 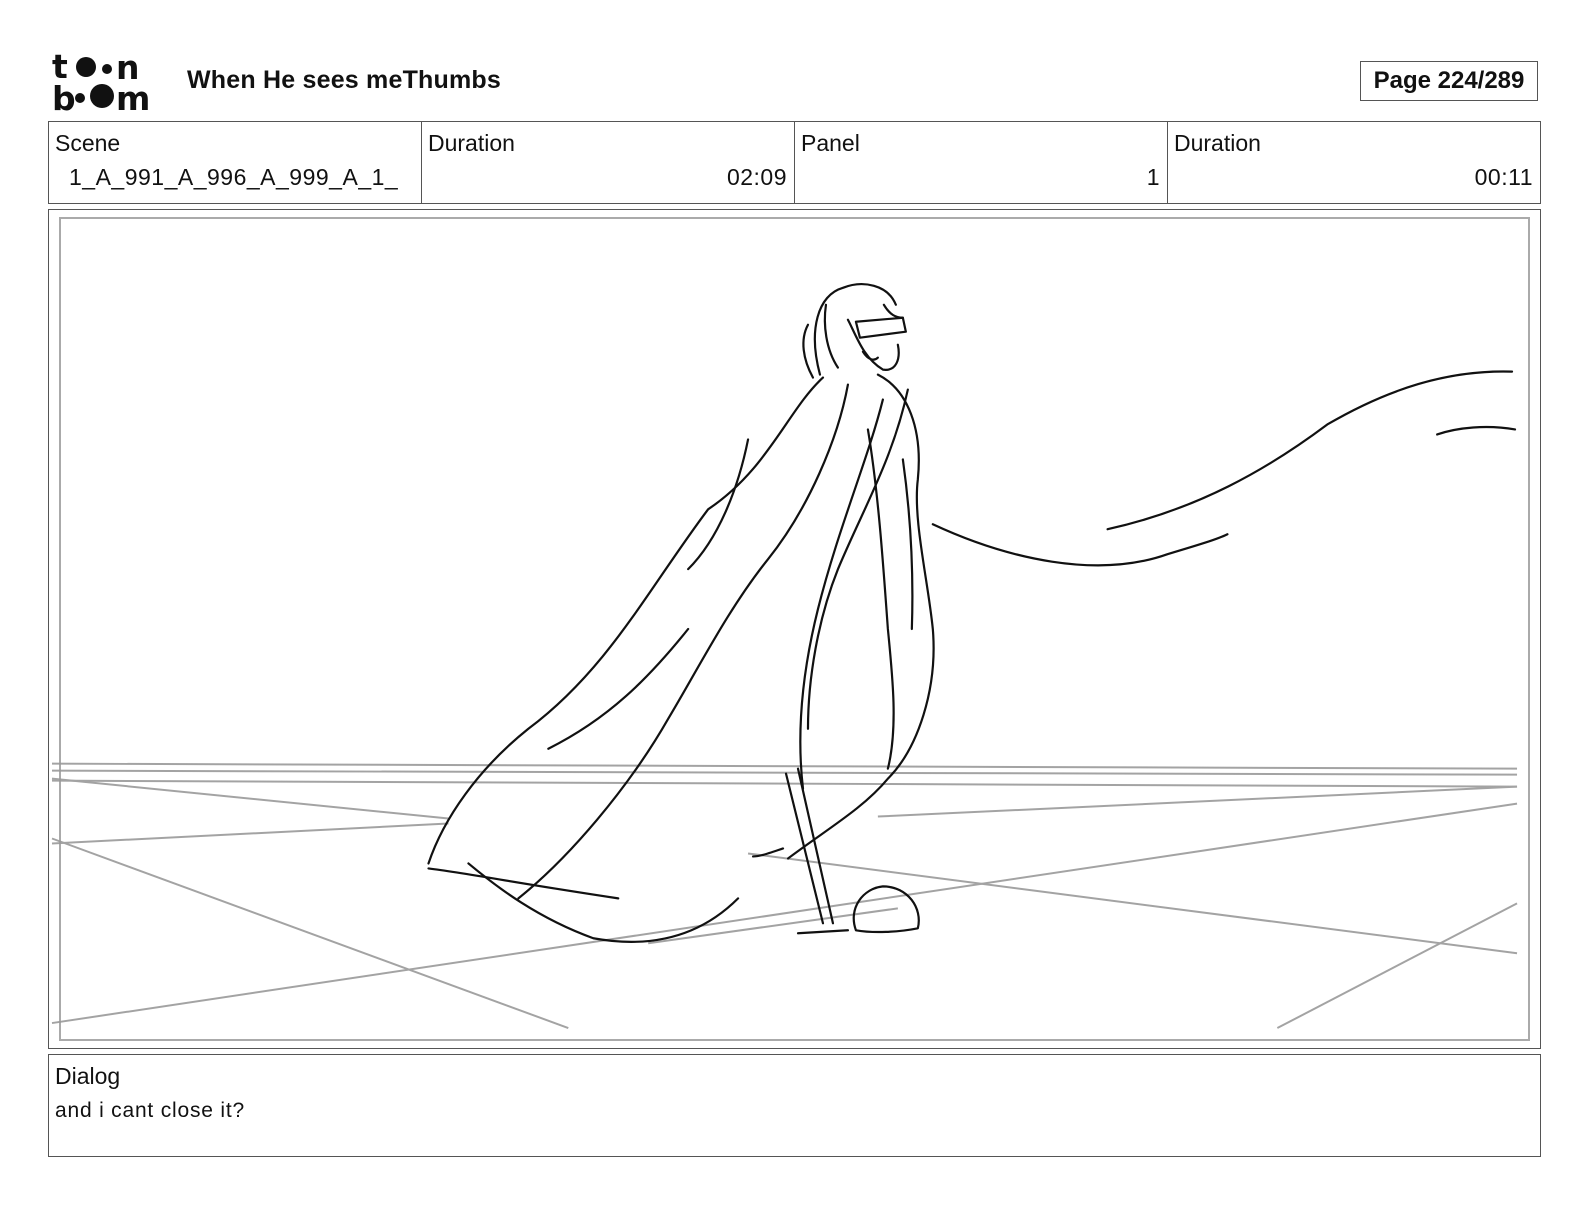 I want to click on svg-text: b, so click(x=64, y=95).